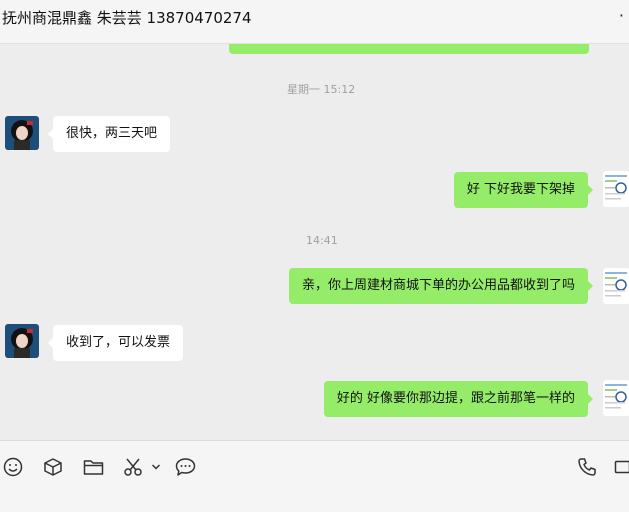 Image resolution: width=629 pixels, height=512 pixels. I want to click on cube-icon, so click(53, 467).